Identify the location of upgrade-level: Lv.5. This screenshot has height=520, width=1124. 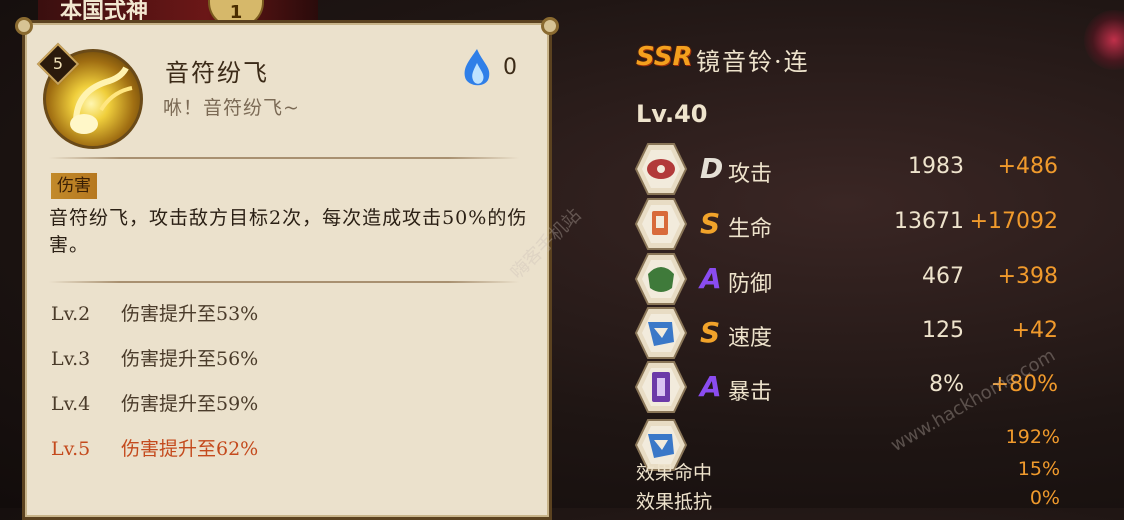
(71, 449).